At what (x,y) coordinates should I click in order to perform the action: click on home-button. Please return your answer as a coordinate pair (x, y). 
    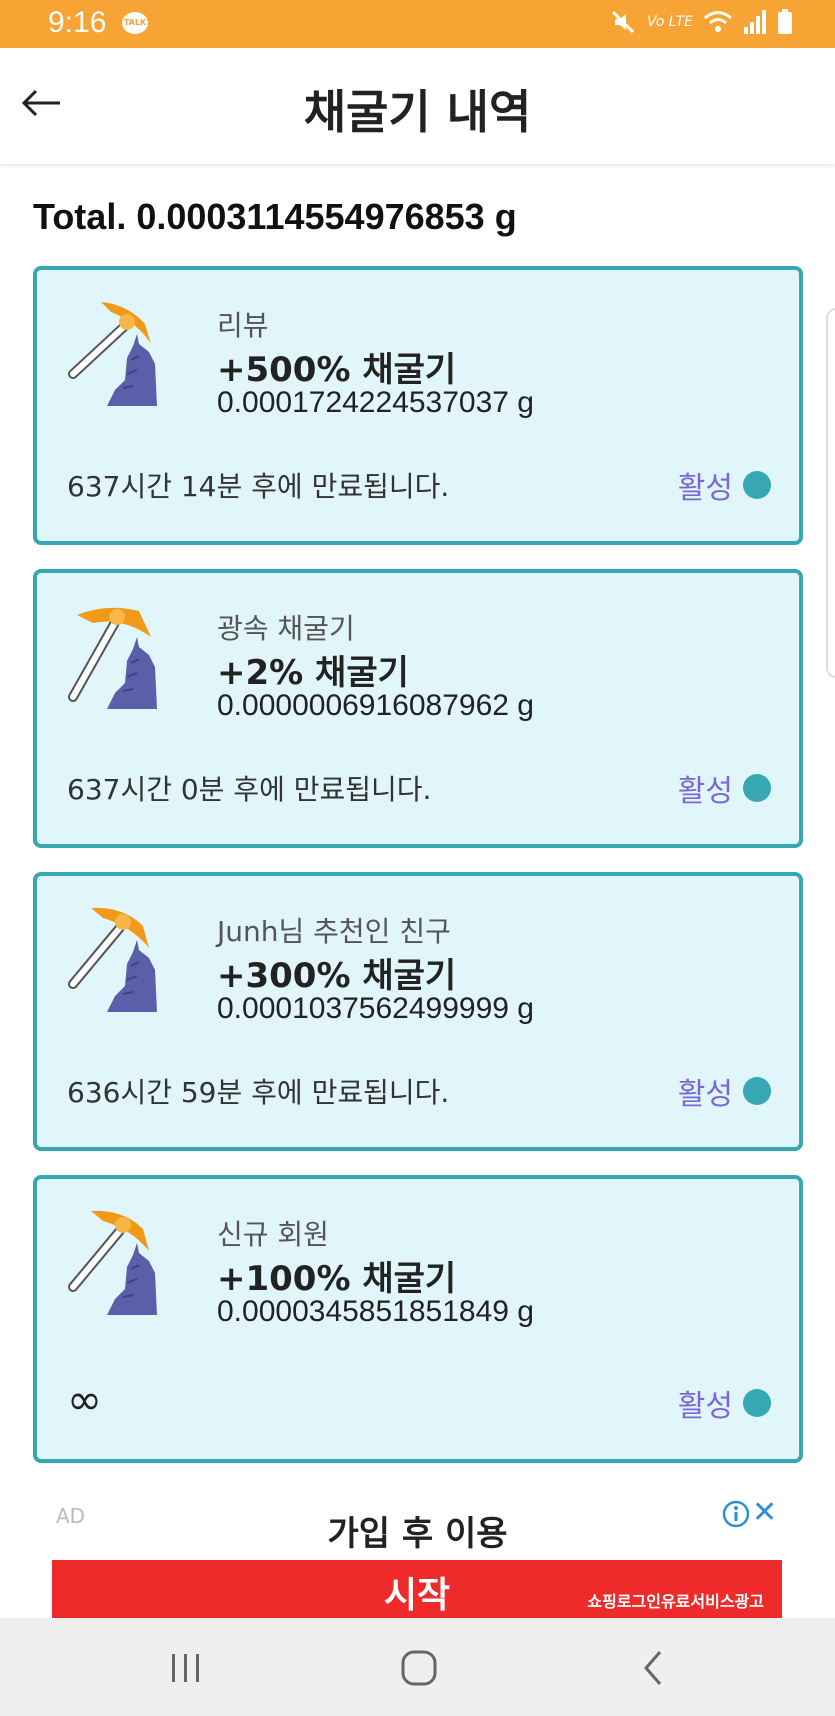
    Looking at the image, I should click on (419, 1668).